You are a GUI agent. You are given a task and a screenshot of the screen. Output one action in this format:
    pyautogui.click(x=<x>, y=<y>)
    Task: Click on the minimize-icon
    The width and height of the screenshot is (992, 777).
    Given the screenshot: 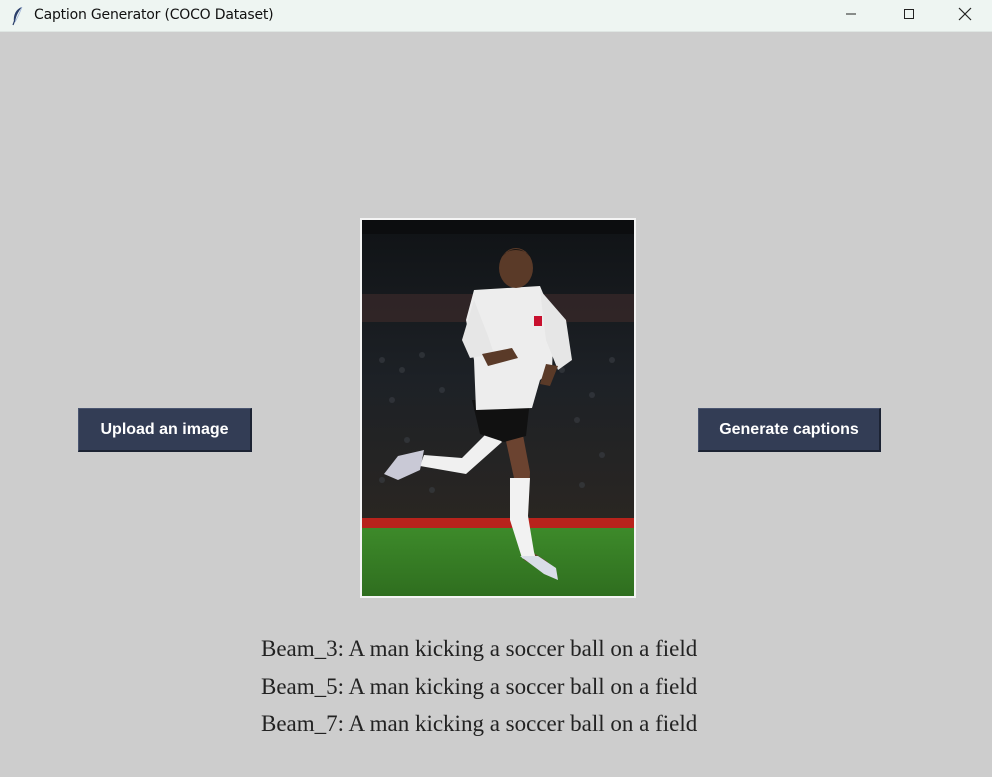 What is the action you would take?
    pyautogui.click(x=851, y=16)
    